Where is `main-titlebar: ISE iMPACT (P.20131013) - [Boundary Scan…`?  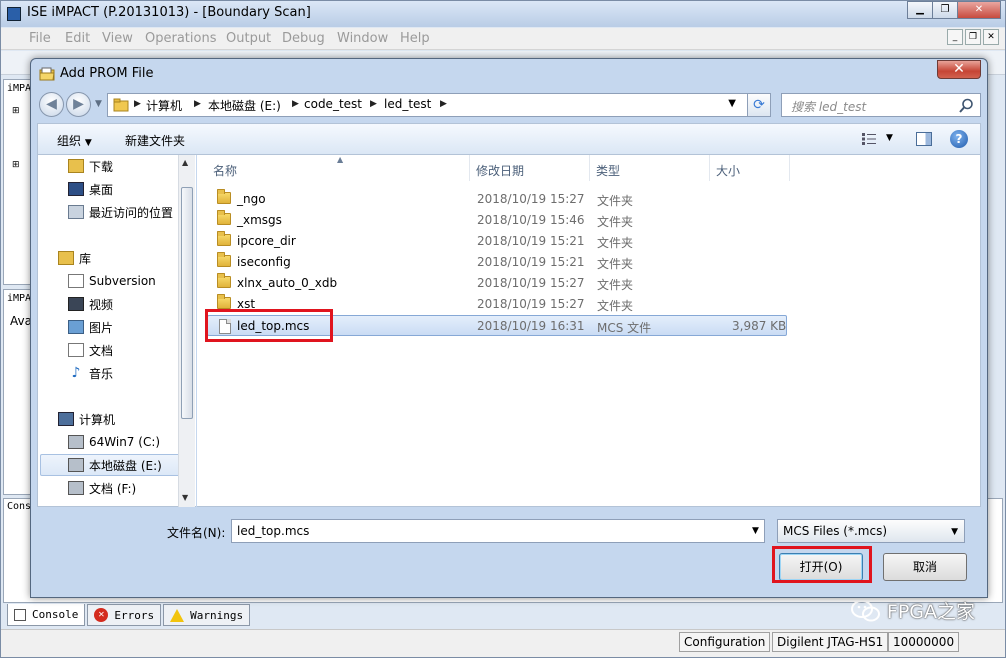 main-titlebar: ISE iMPACT (P.20131013) - [Boundary Scan… is located at coordinates (503, 14).